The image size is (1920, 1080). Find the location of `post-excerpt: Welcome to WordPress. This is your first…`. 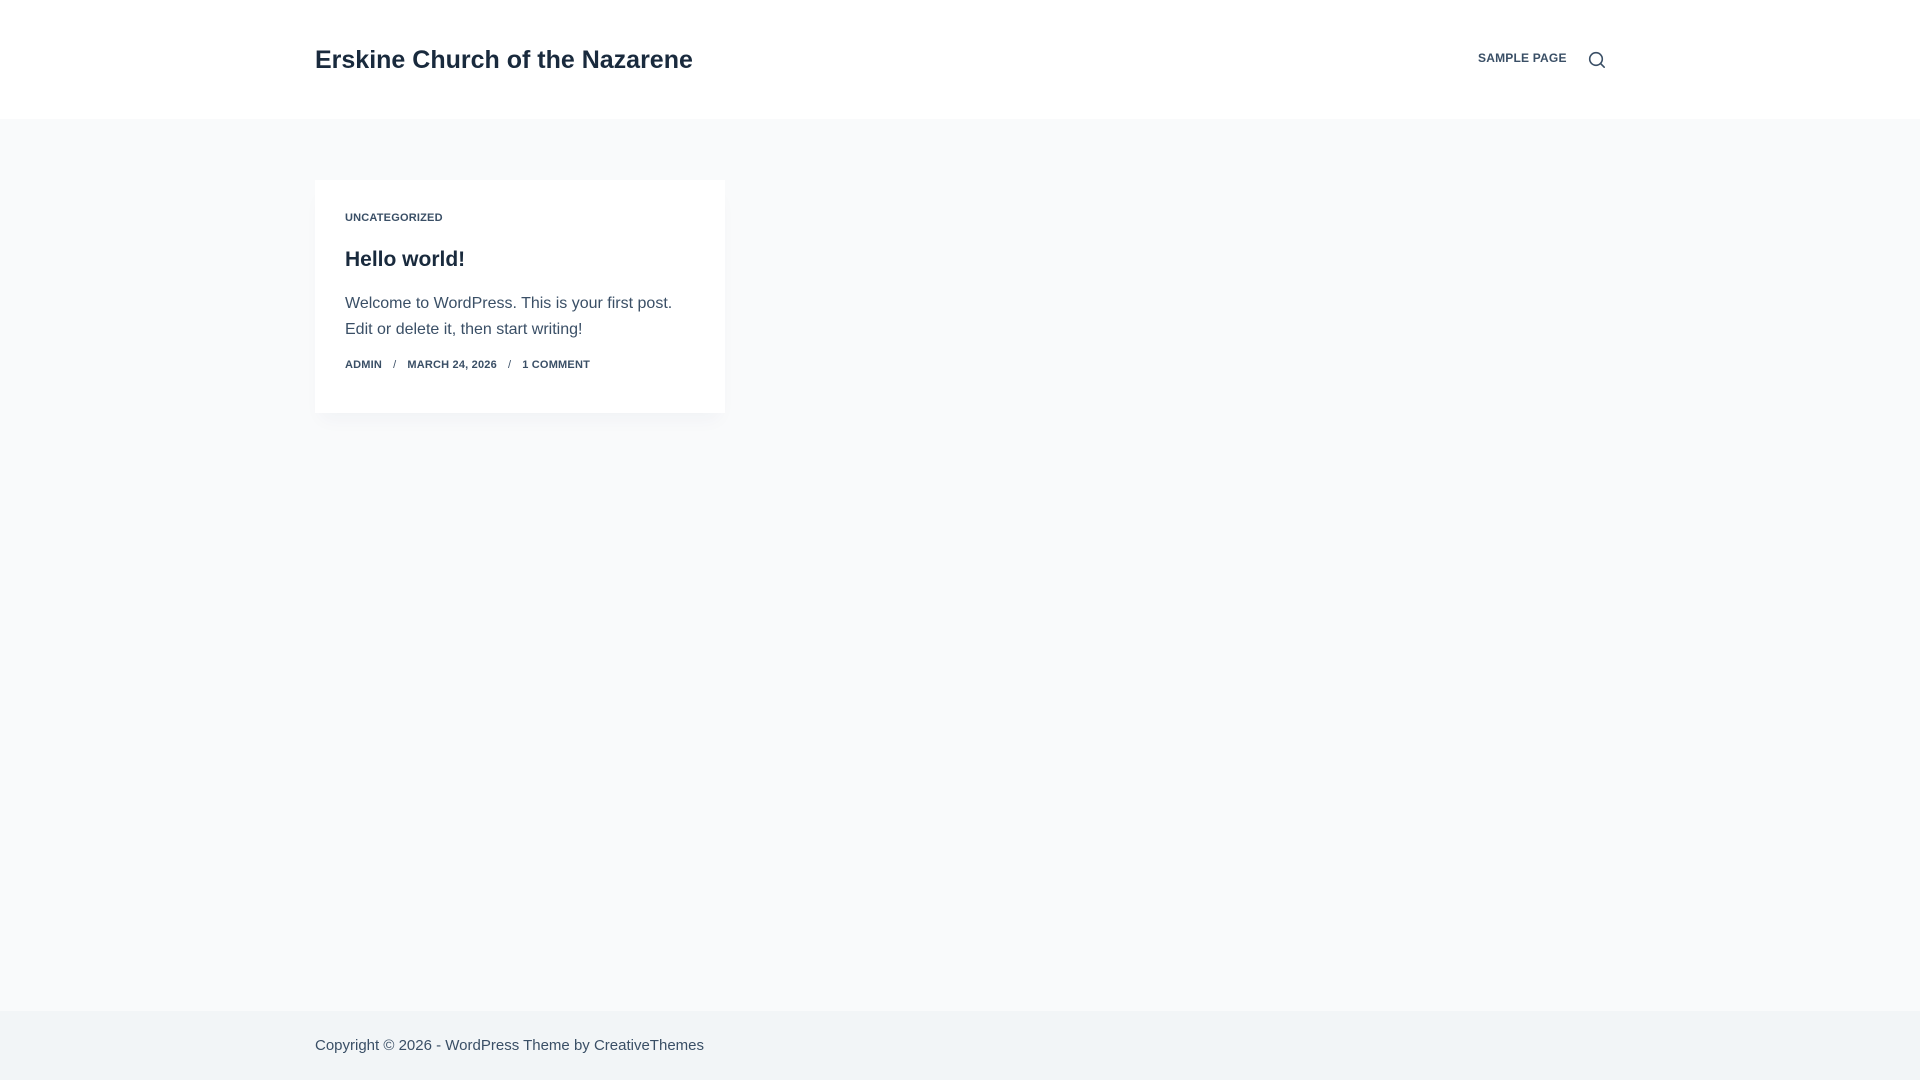

post-excerpt: Welcome to WordPress. This is your first… is located at coordinates (509, 316).